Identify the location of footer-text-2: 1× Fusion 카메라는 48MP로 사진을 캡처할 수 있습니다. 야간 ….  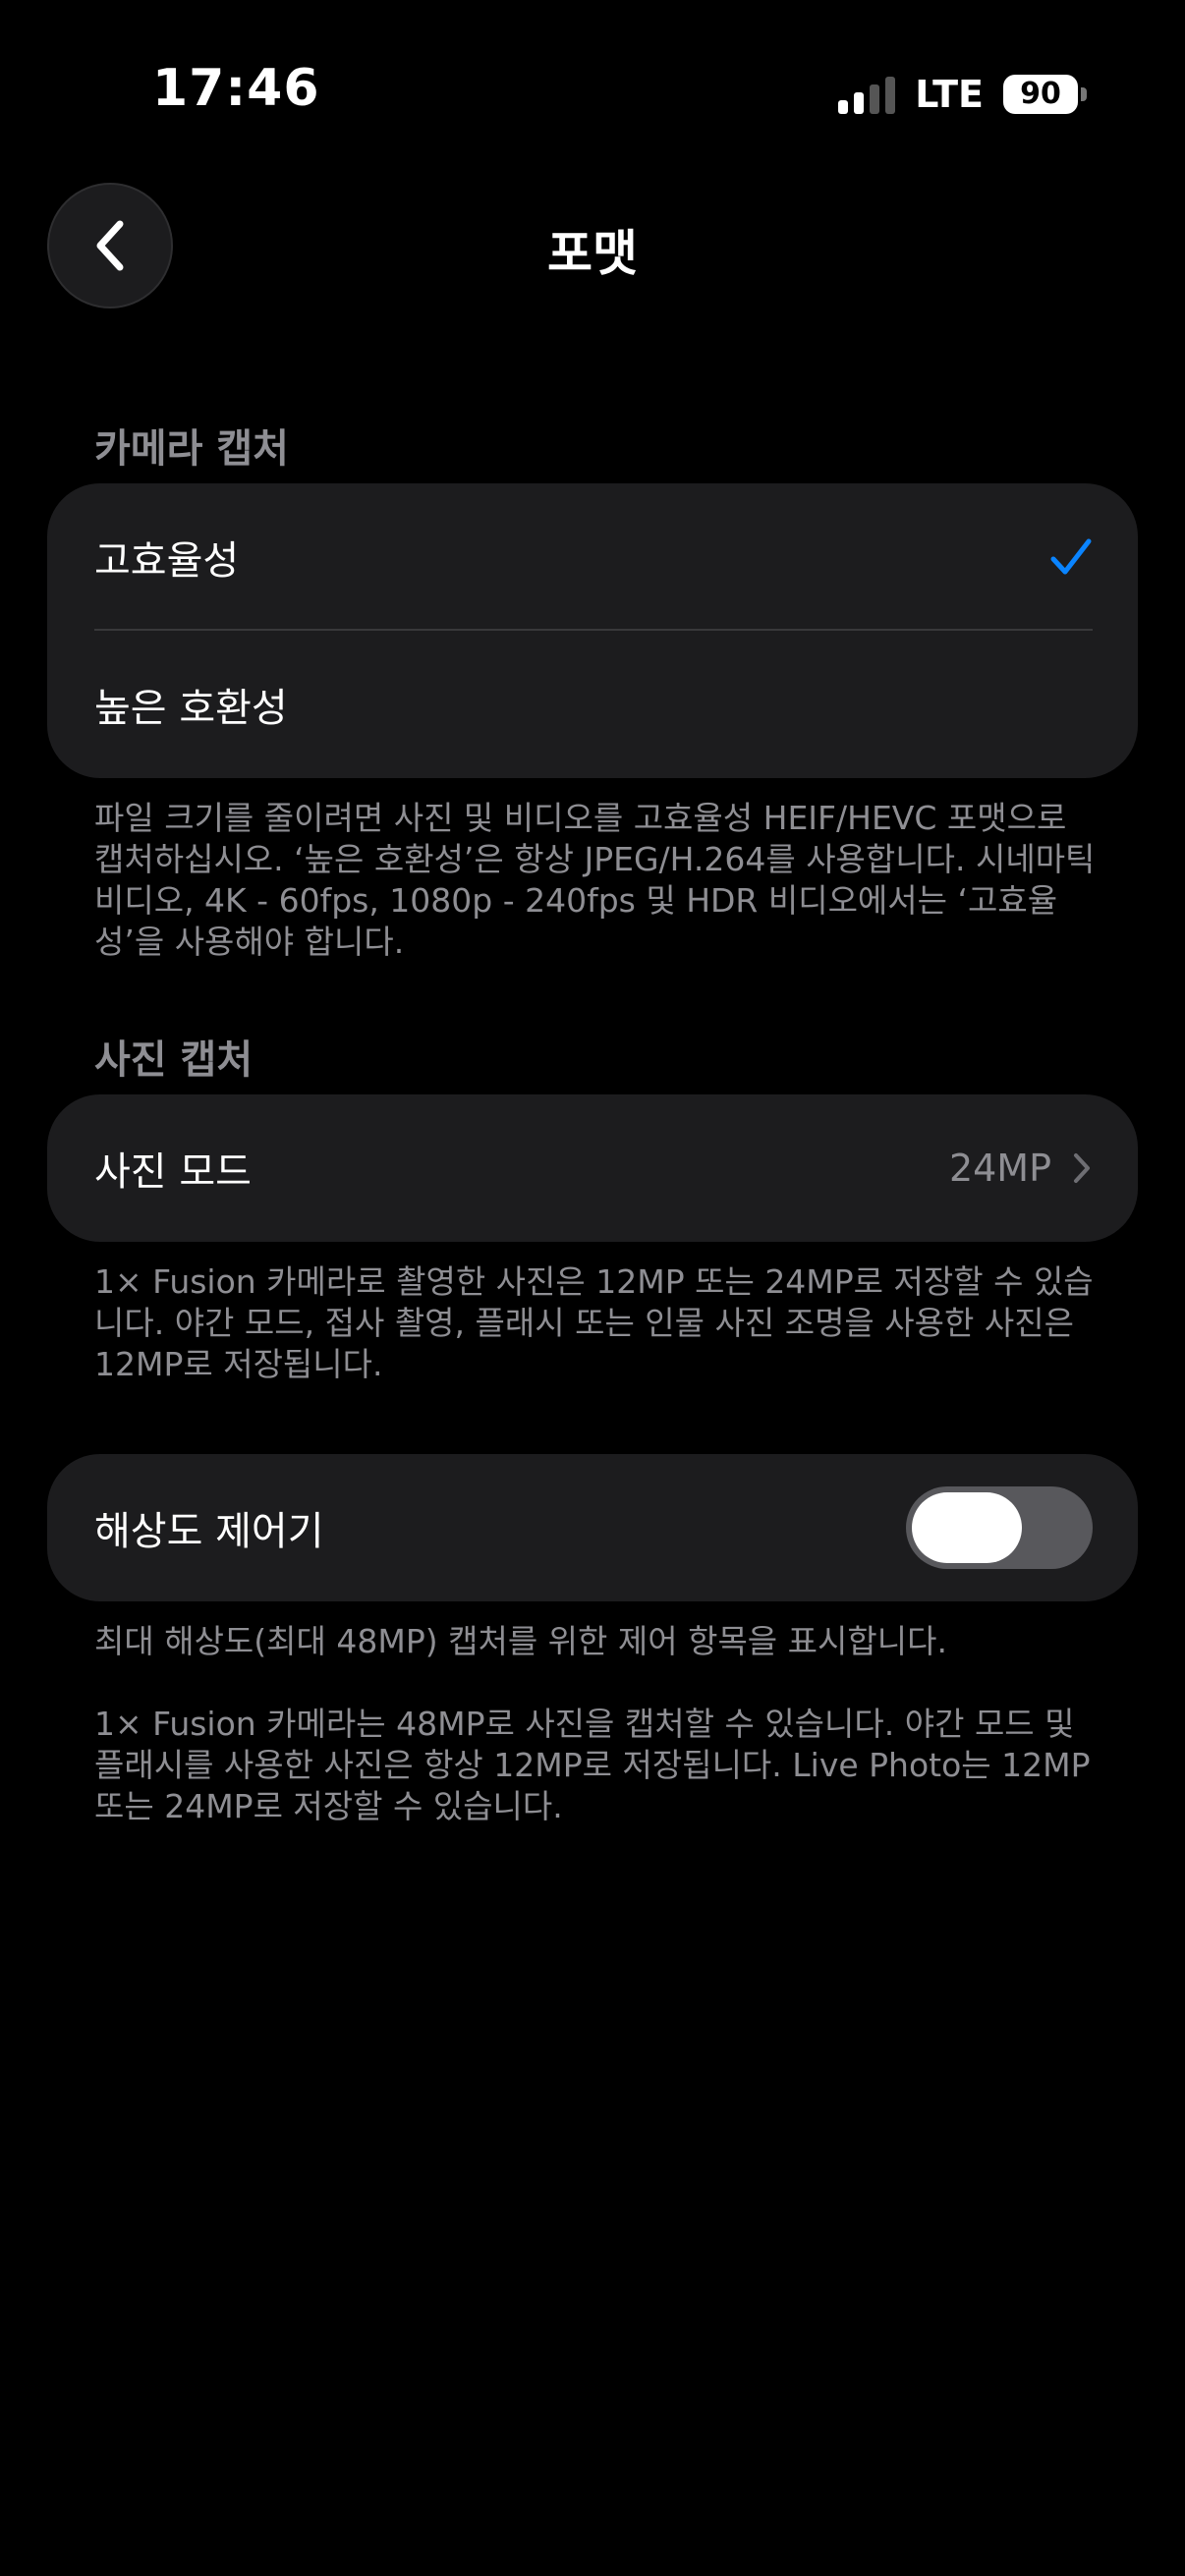
(592, 1765).